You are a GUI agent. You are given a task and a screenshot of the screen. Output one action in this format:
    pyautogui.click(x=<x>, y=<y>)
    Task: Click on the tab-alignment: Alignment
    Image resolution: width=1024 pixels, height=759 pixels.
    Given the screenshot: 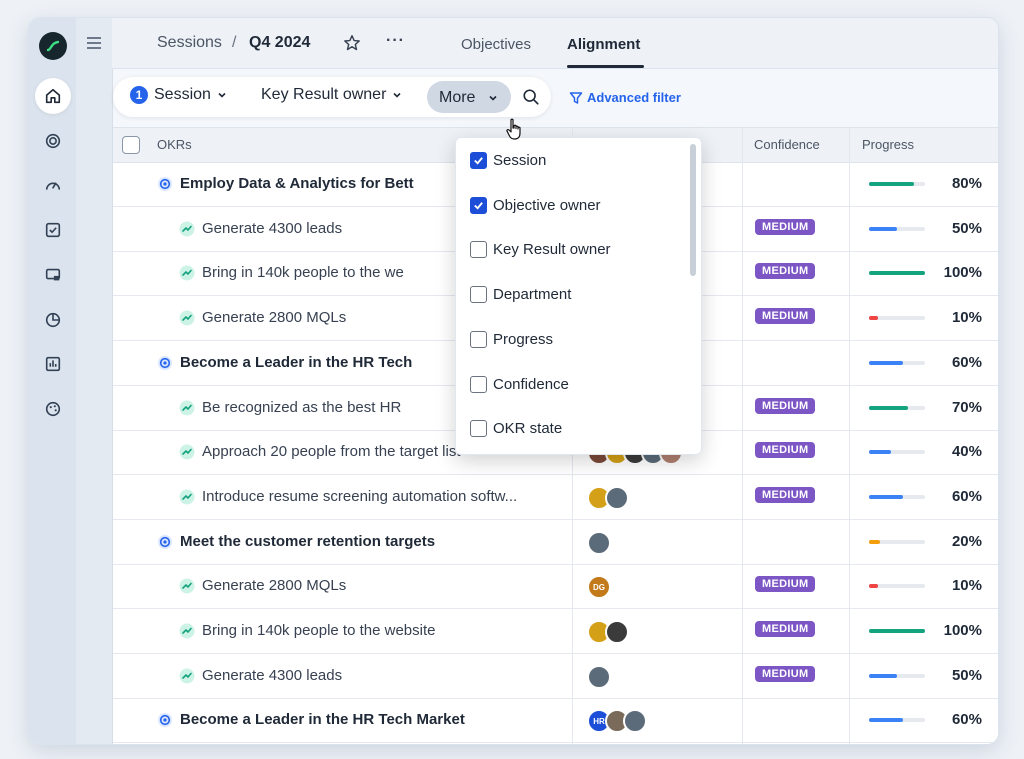 What is the action you would take?
    pyautogui.click(x=603, y=44)
    